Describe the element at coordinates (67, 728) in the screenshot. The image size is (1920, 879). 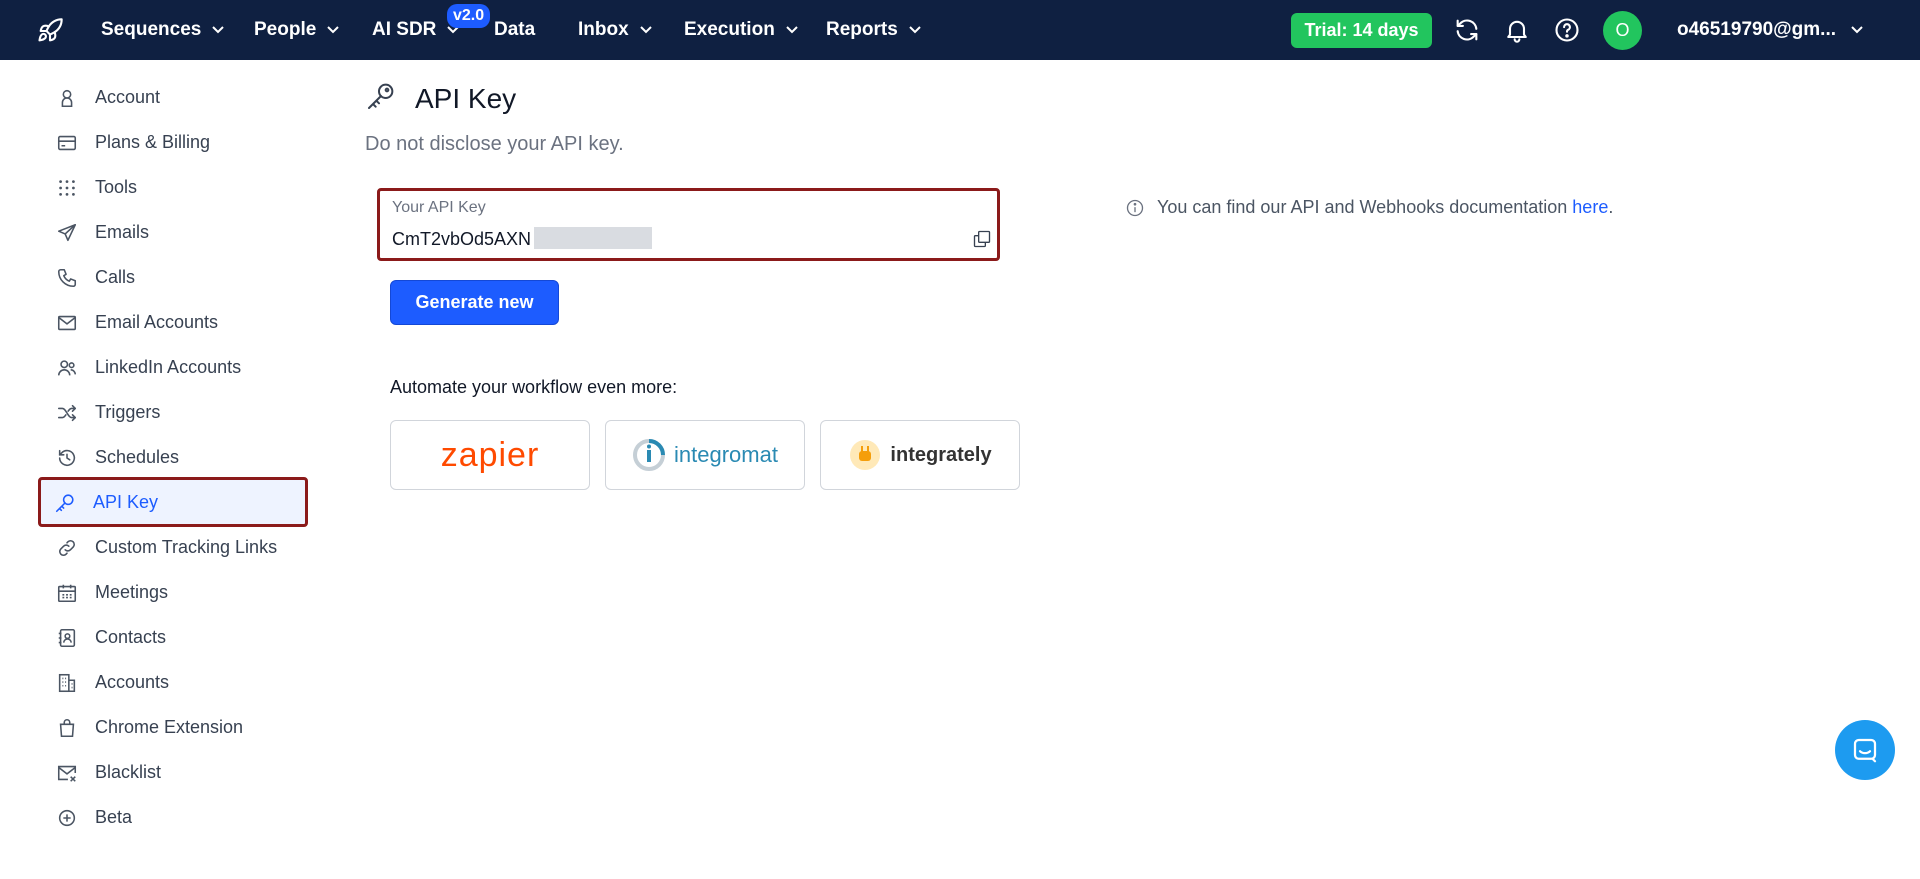
I see `shopping-bag-icon` at that location.